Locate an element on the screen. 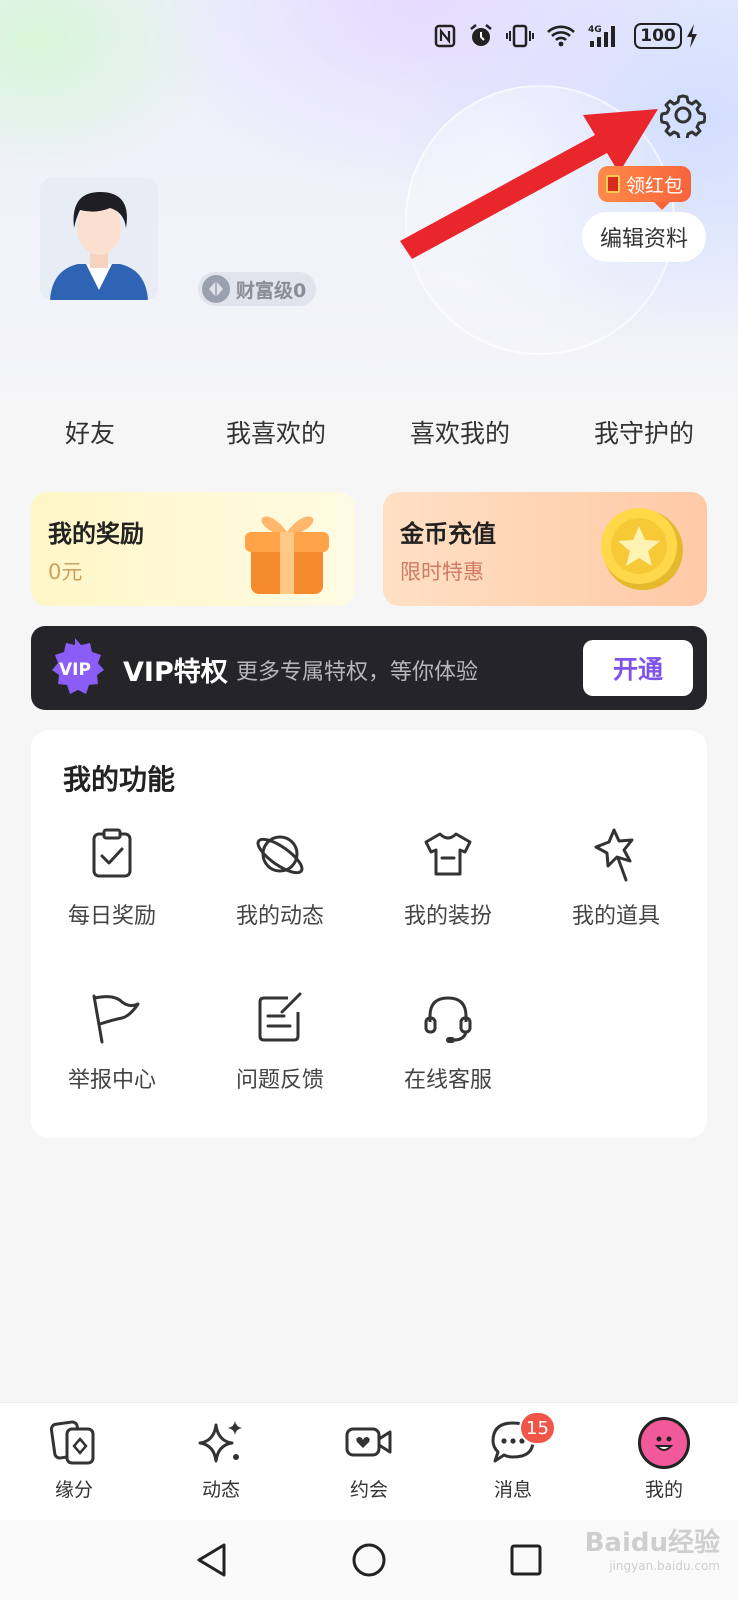 This screenshot has width=738, height=1600. func-feedback: 问题反馈 is located at coordinates (280, 1042).